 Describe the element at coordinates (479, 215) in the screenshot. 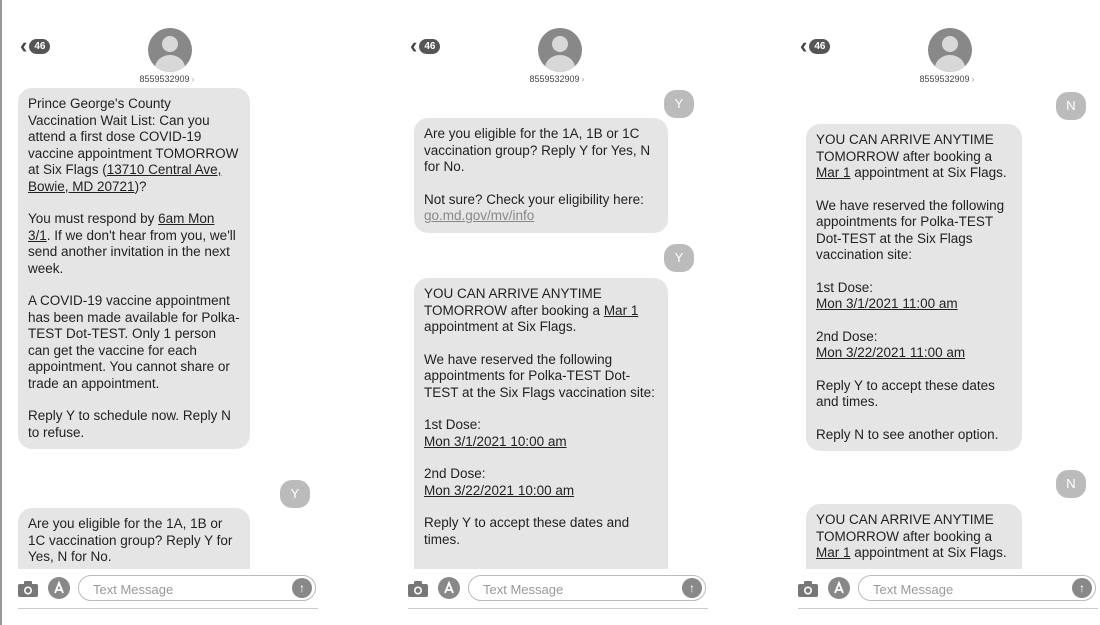

I see `eligibility-link: go.md.gov/mv/info` at that location.